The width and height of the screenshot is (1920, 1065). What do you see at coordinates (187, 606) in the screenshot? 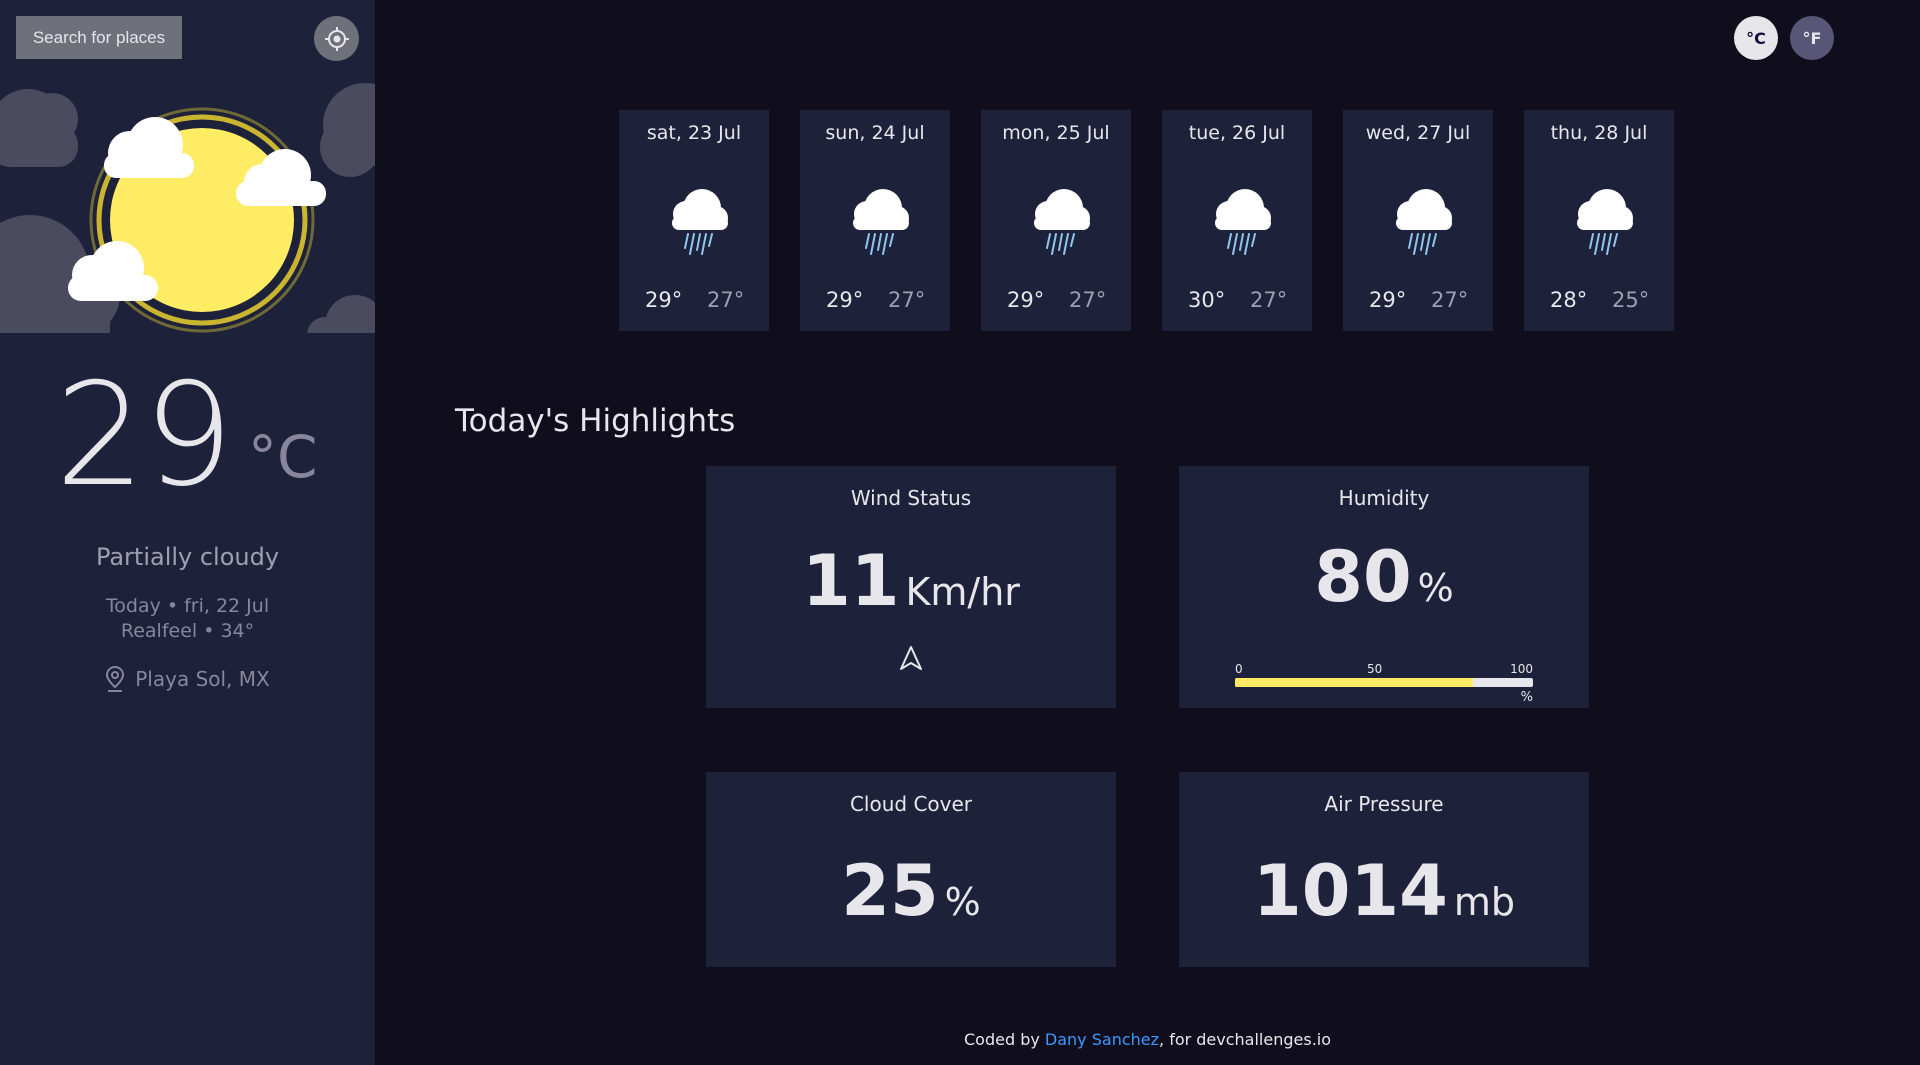
I see `today-date: Today • fri, 22 Jul` at bounding box center [187, 606].